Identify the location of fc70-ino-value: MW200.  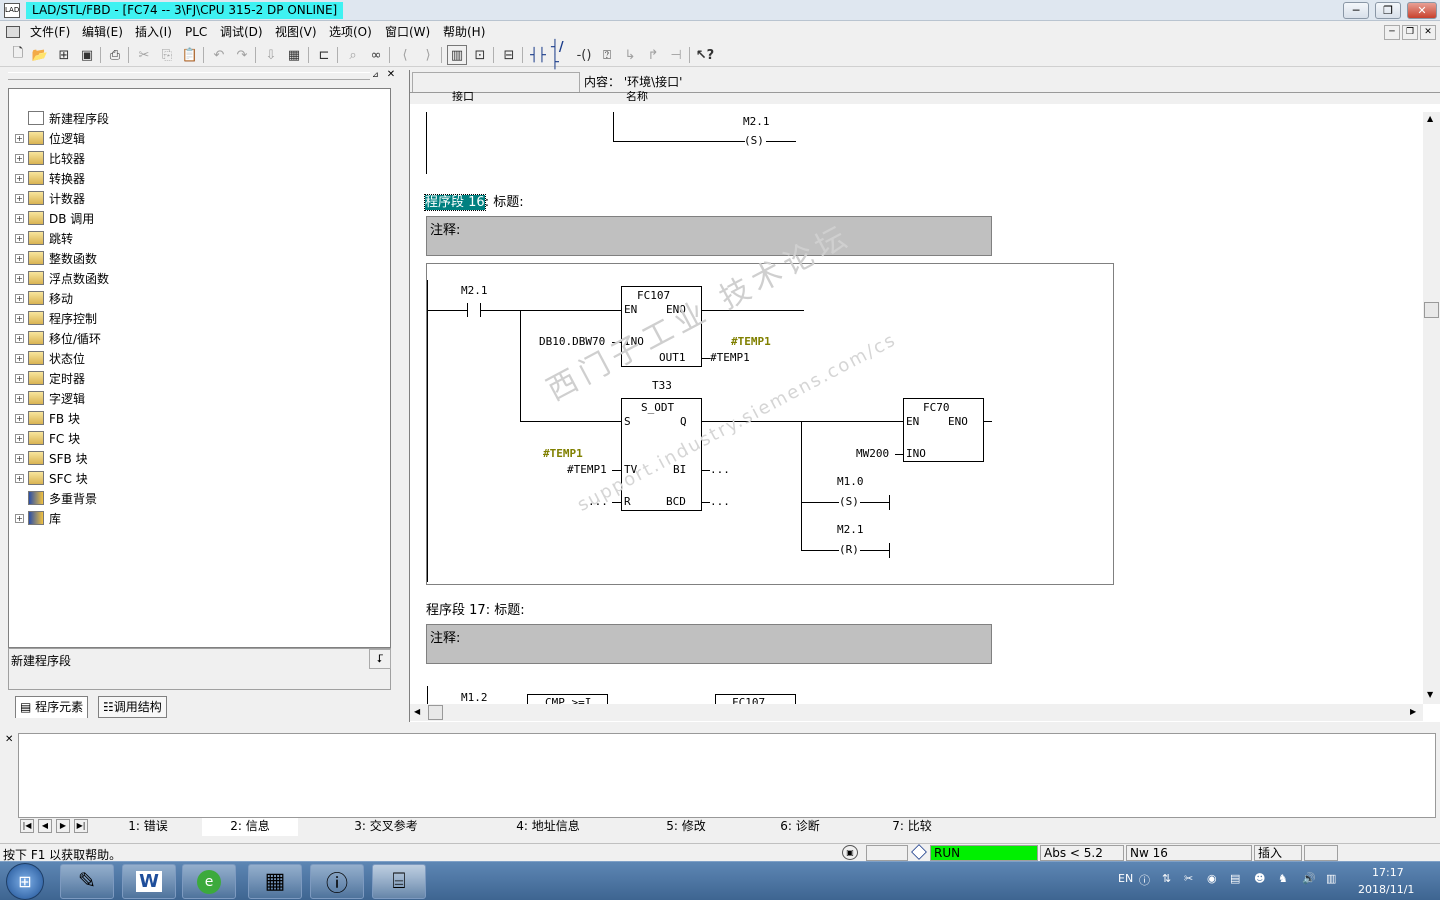
(872, 453).